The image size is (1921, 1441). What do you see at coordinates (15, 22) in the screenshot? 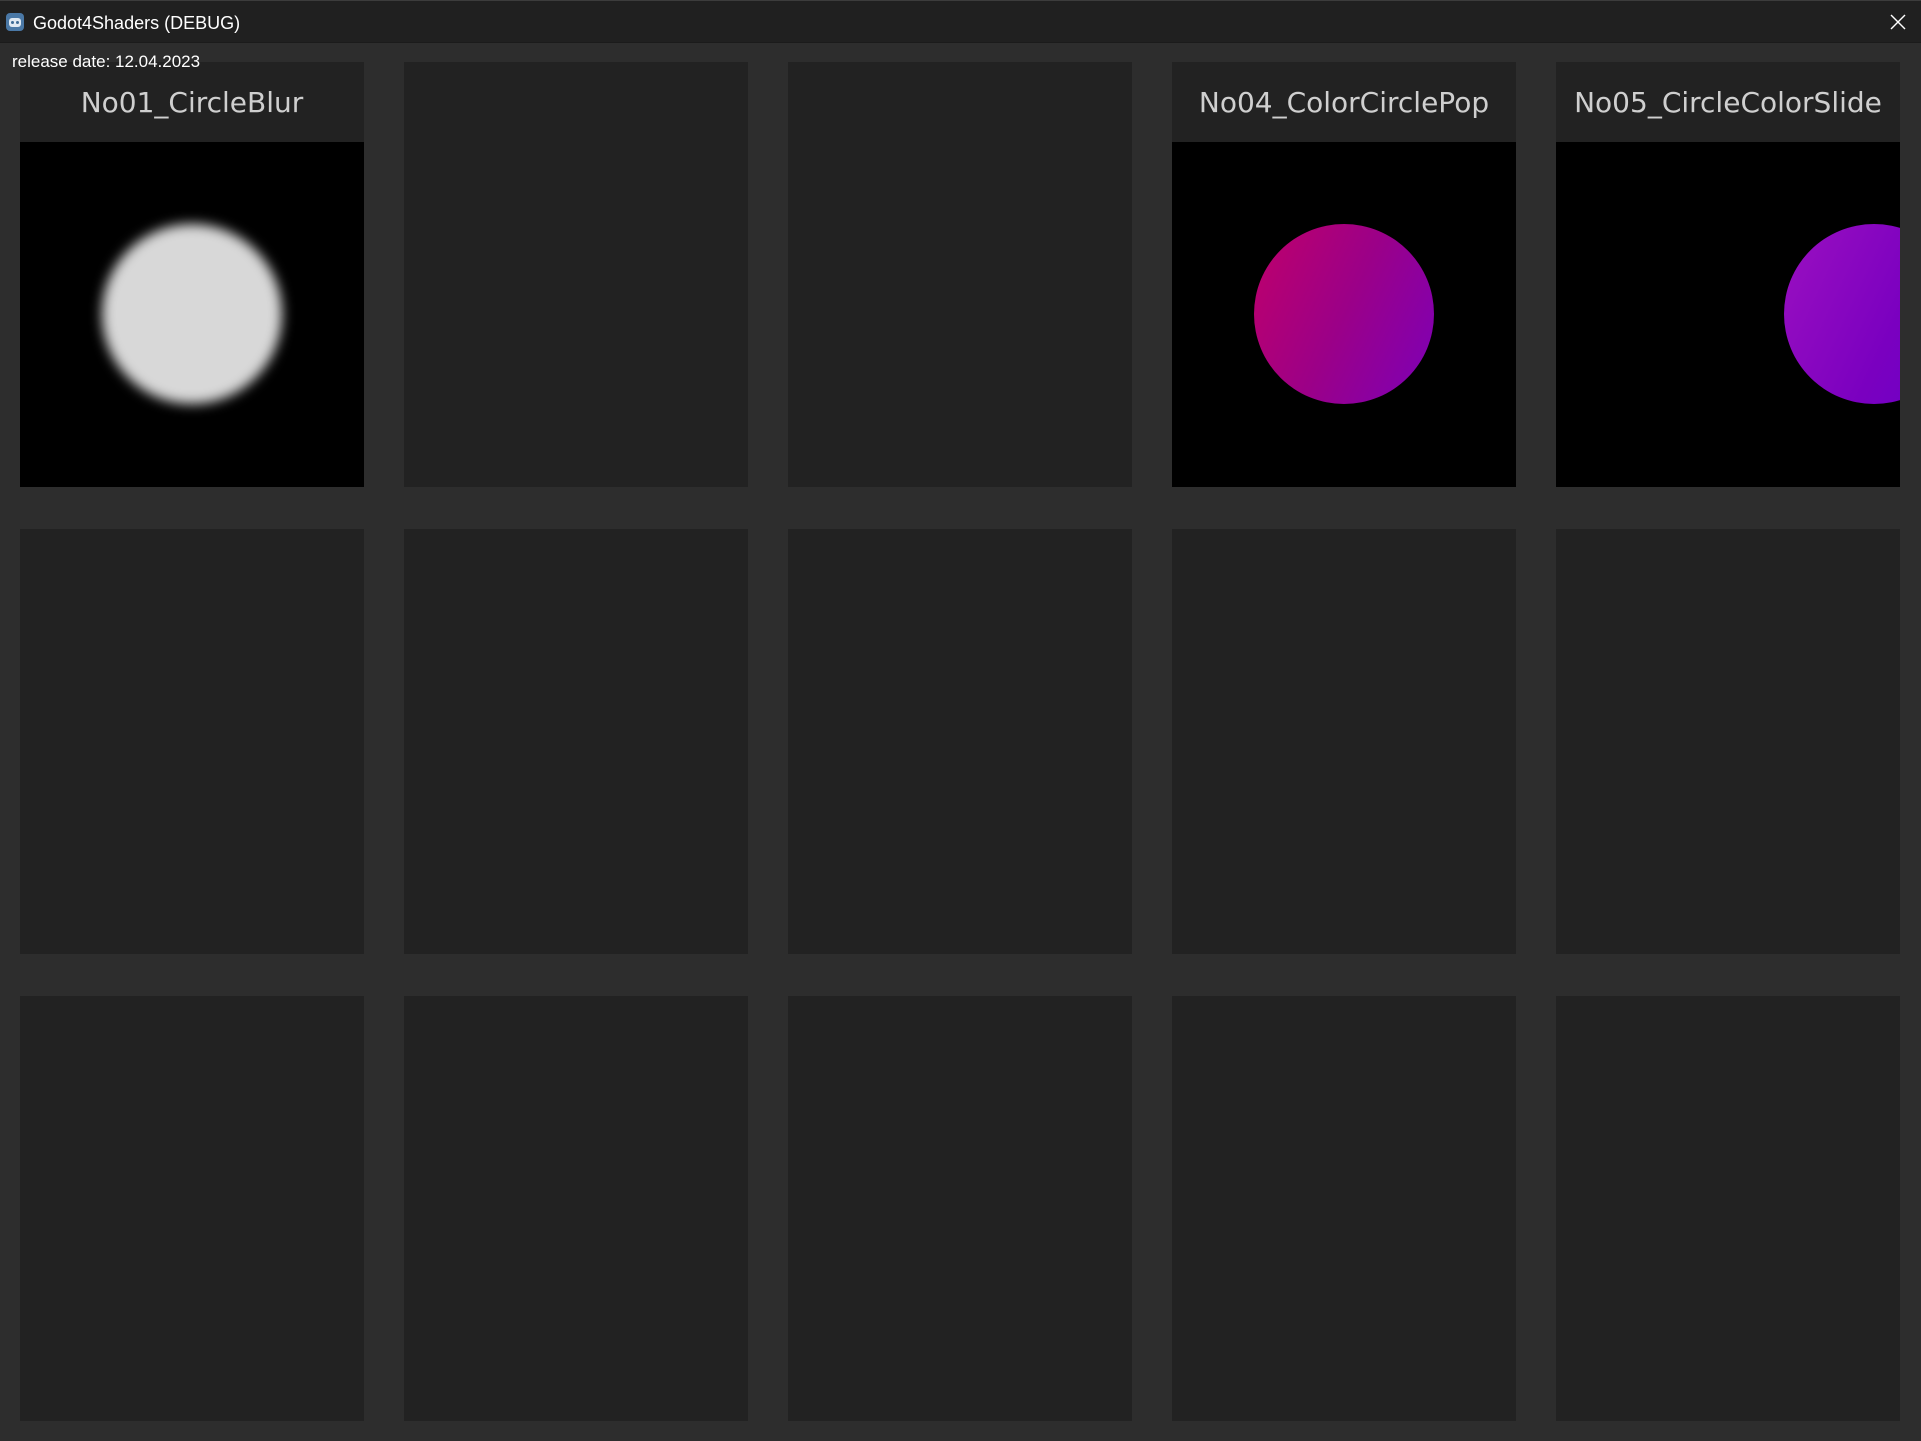
I see `godot-app-icon` at bounding box center [15, 22].